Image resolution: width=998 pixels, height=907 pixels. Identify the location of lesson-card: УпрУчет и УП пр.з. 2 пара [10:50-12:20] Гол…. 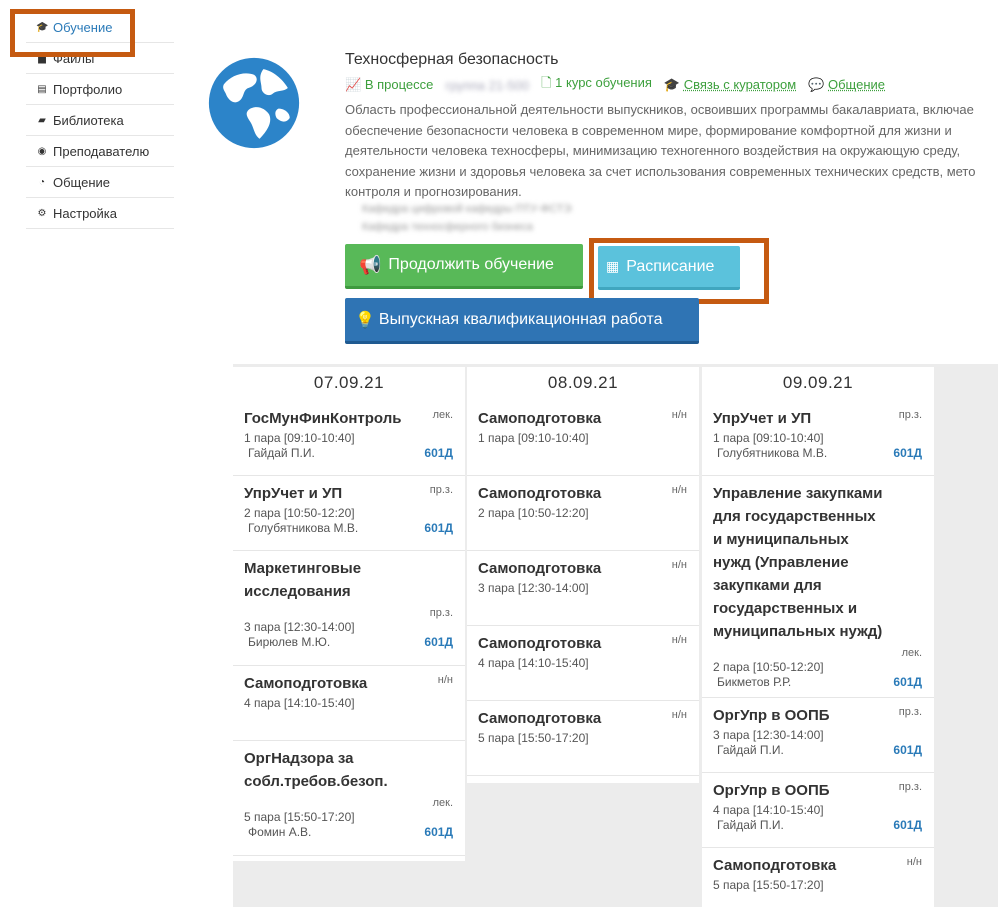
(349, 513).